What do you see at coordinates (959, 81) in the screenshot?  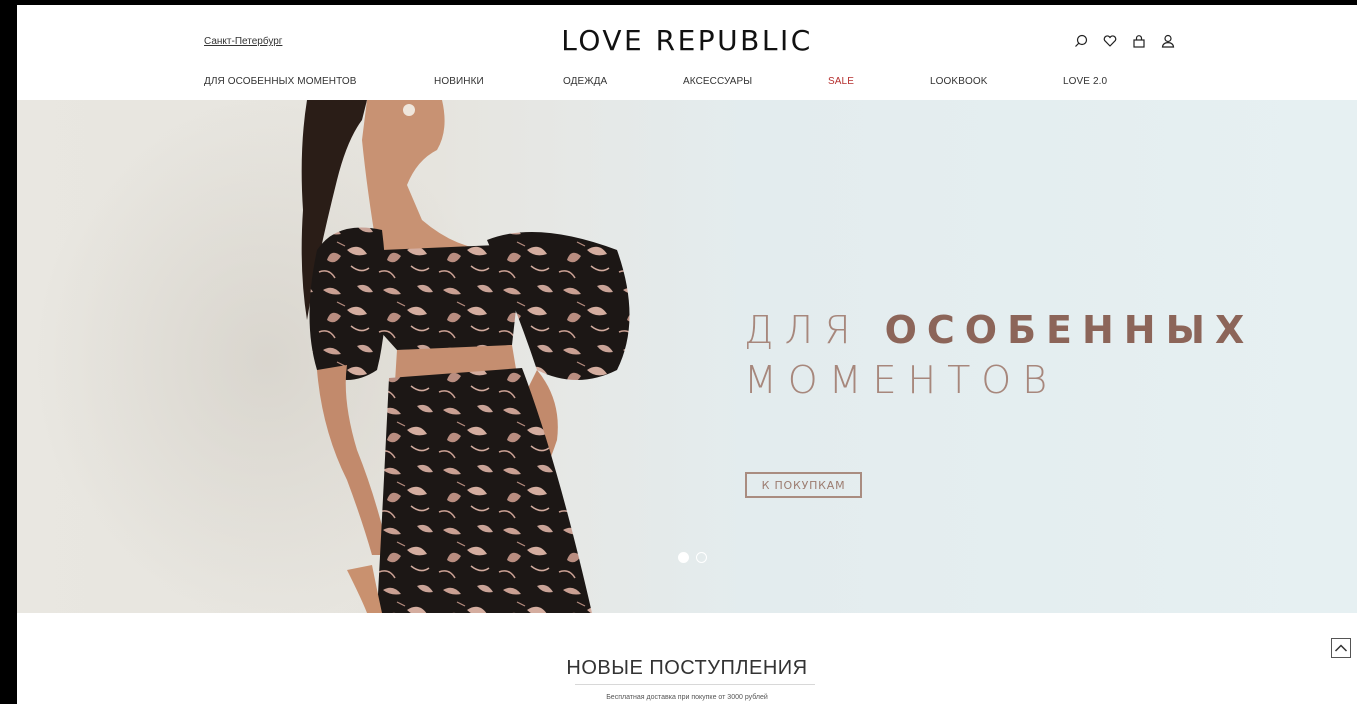 I see `nav-item-lookbook: LOOKBOOK` at bounding box center [959, 81].